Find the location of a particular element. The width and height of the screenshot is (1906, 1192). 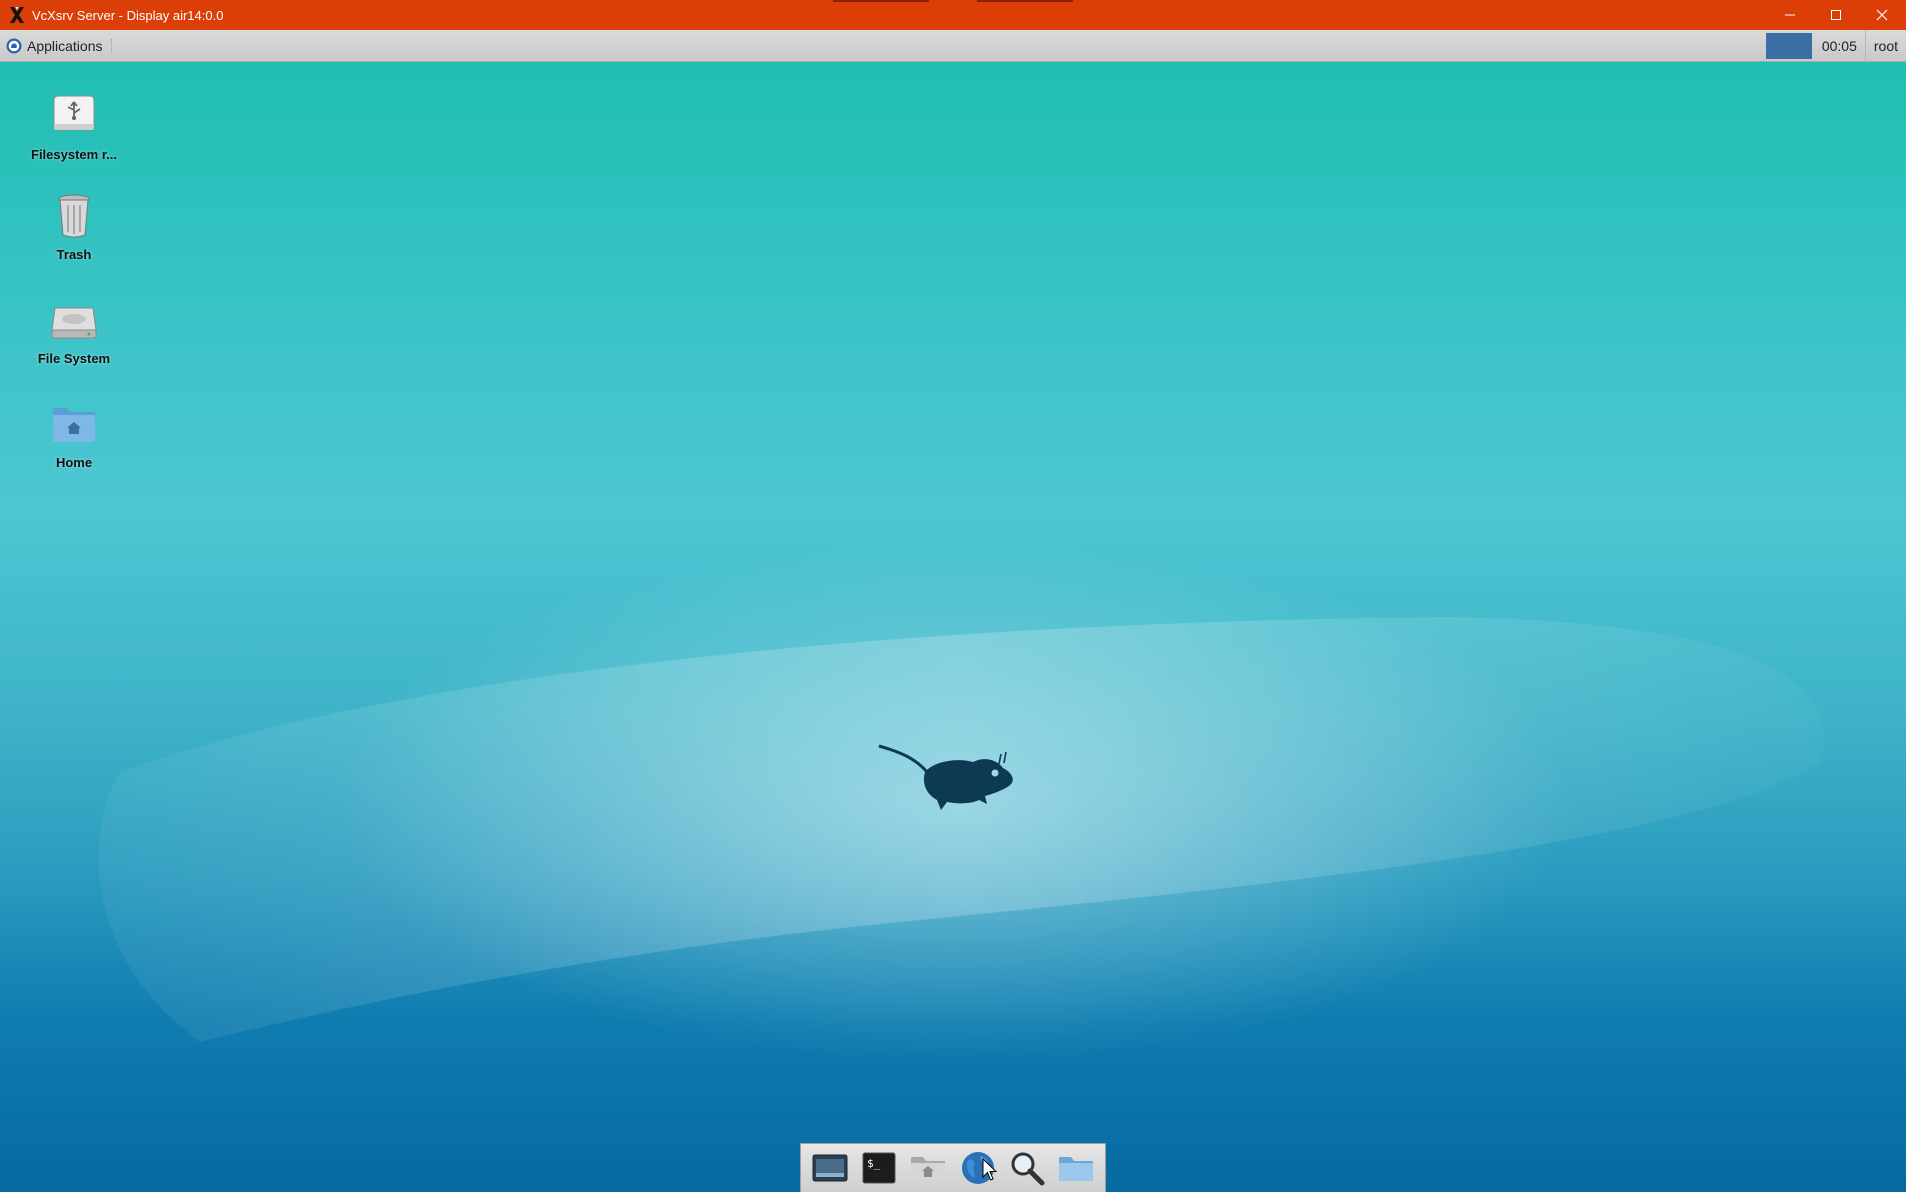

mouse-pointer-icon is located at coordinates (990, 1169).